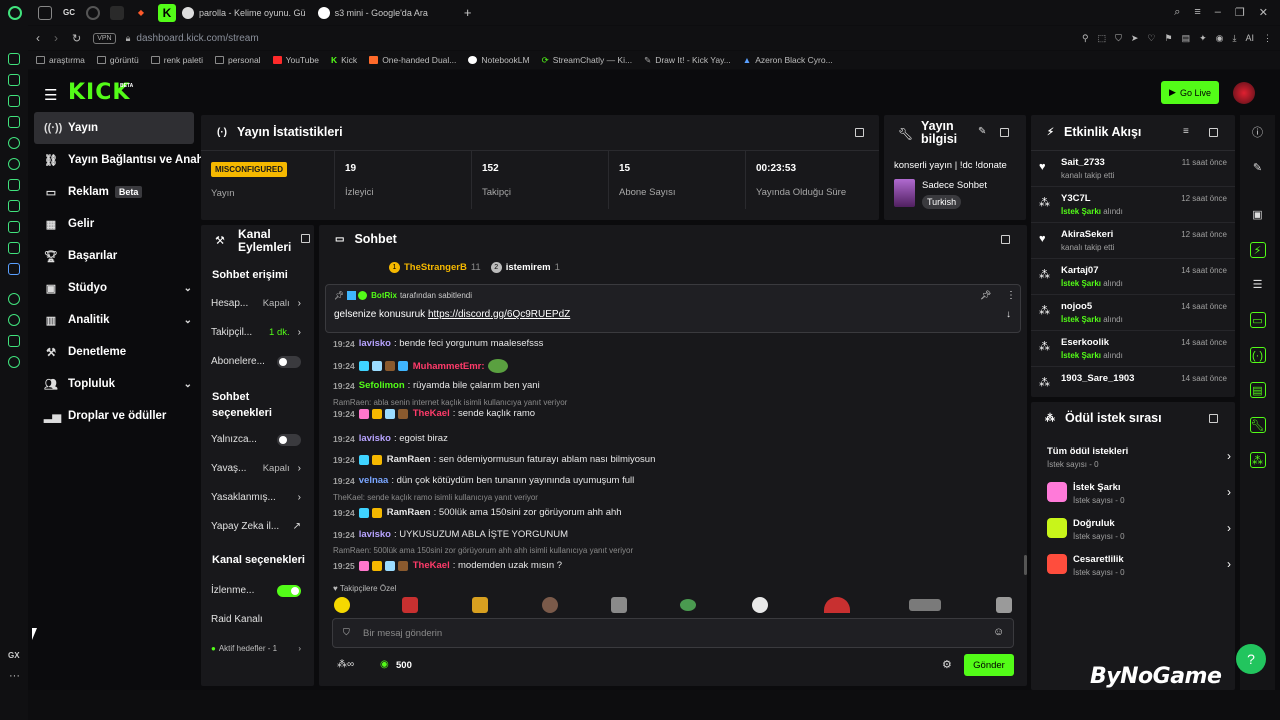 The image size is (1280, 720). I want to click on account-age-setting: Hesap... Kapalı ›, so click(256, 303).